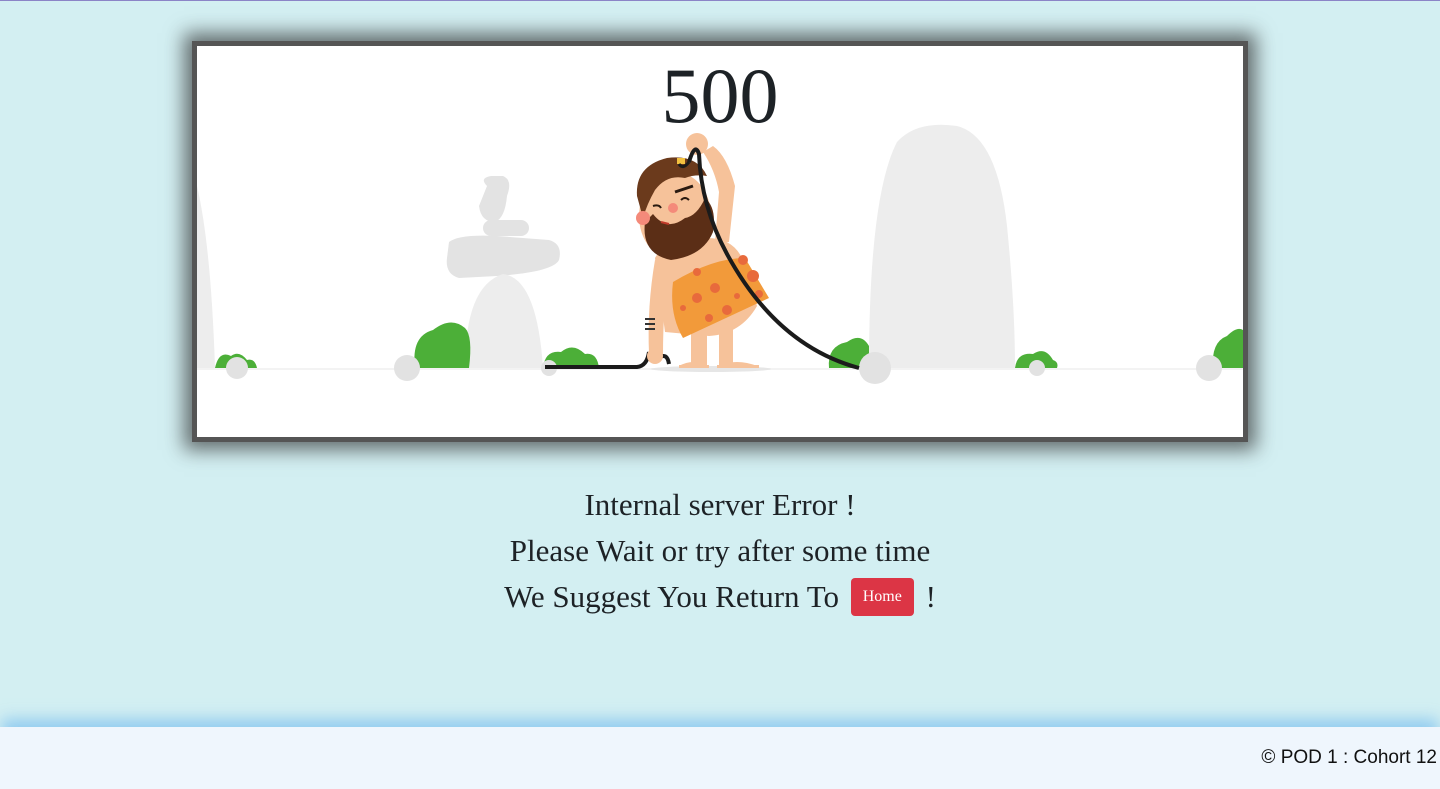 This screenshot has width=1440, height=789. What do you see at coordinates (720, 550) in the screenshot?
I see `error-wait-message: Please Wait or try after some time` at bounding box center [720, 550].